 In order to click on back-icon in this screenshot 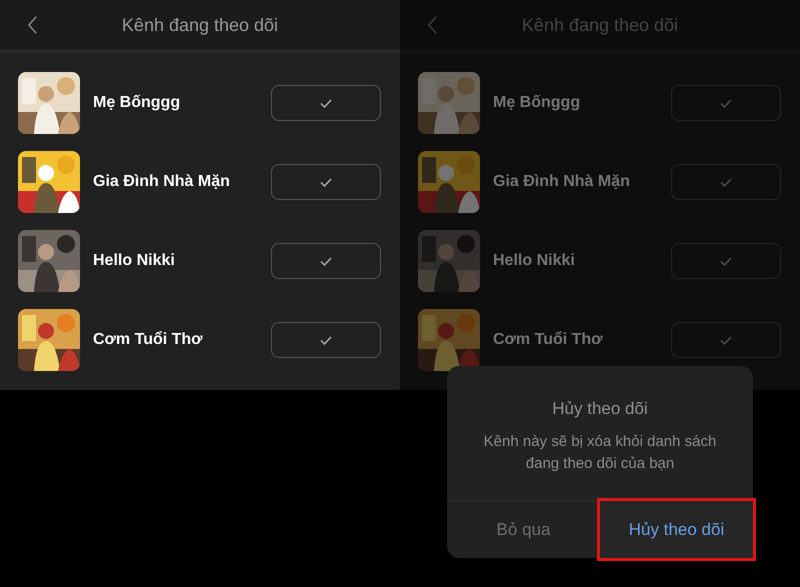, I will do `click(32, 25)`.